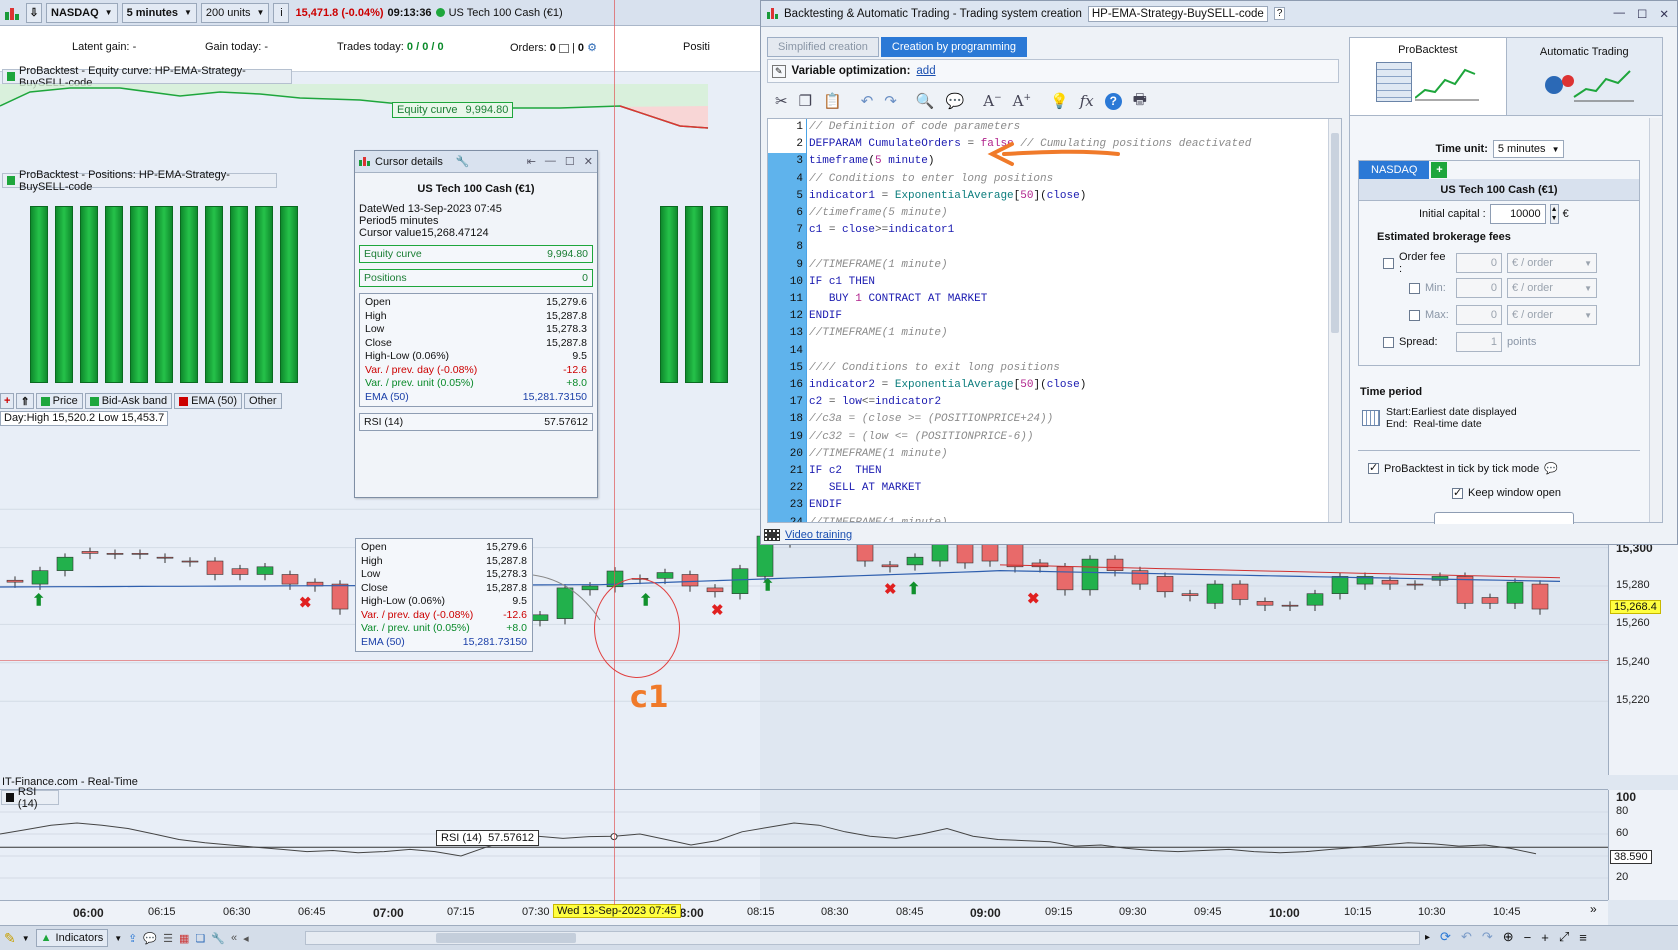  Describe the element at coordinates (10, 938) in the screenshot. I see `pencil-icon: ✎` at that location.